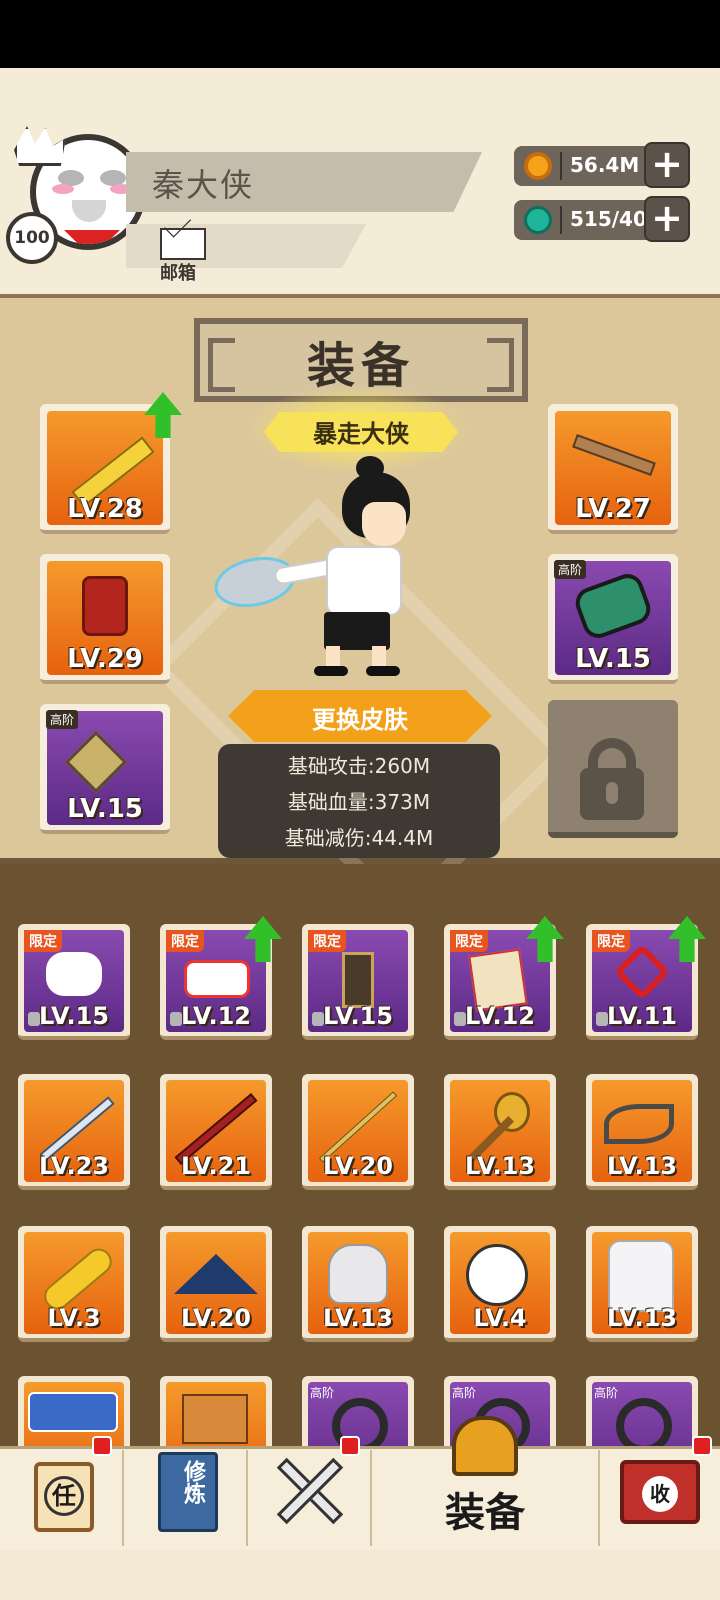 Image resolution: width=720 pixels, height=1600 pixels. I want to click on mail-icon, so click(183, 244).